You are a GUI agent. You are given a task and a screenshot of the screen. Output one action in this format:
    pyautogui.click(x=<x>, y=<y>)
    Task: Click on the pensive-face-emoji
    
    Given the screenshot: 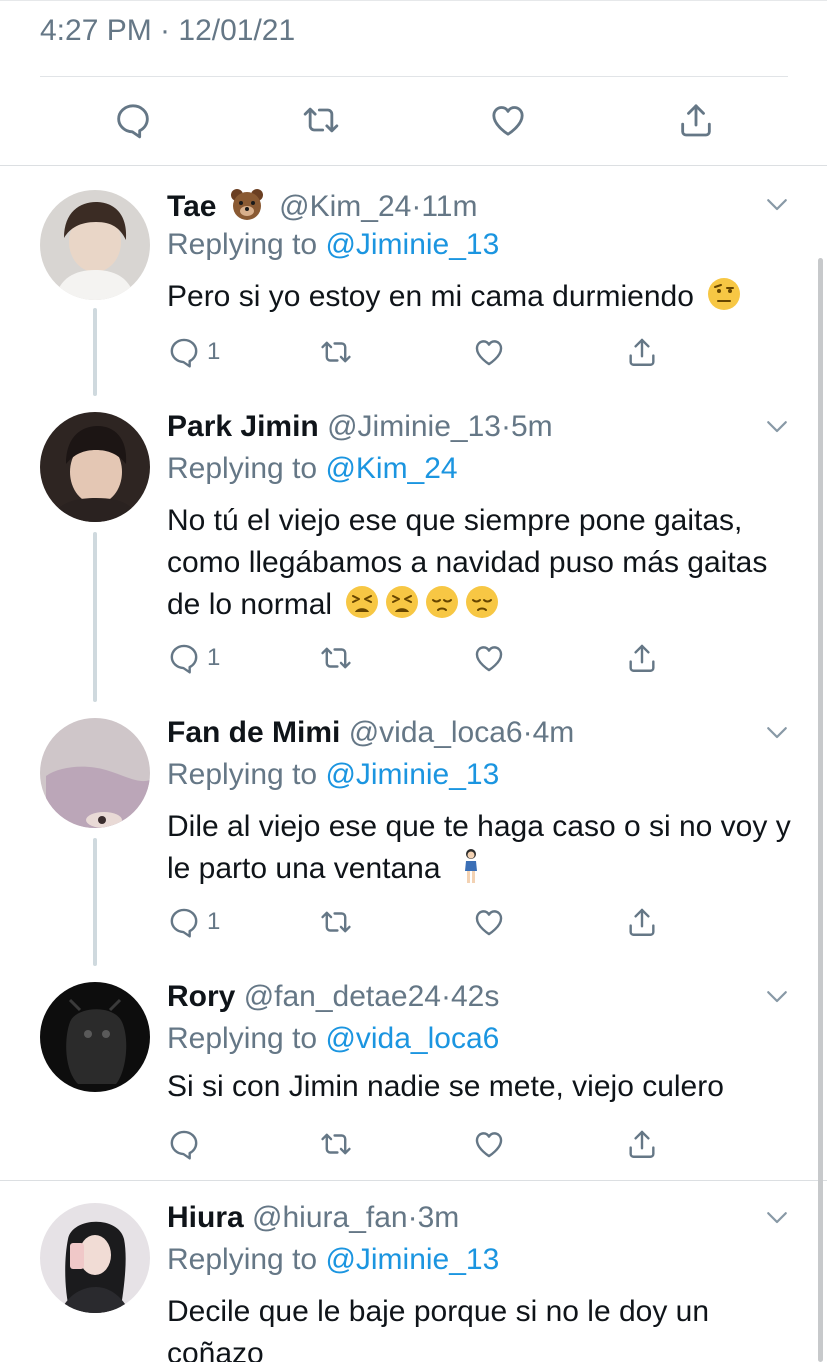 What is the action you would take?
    pyautogui.click(x=442, y=602)
    